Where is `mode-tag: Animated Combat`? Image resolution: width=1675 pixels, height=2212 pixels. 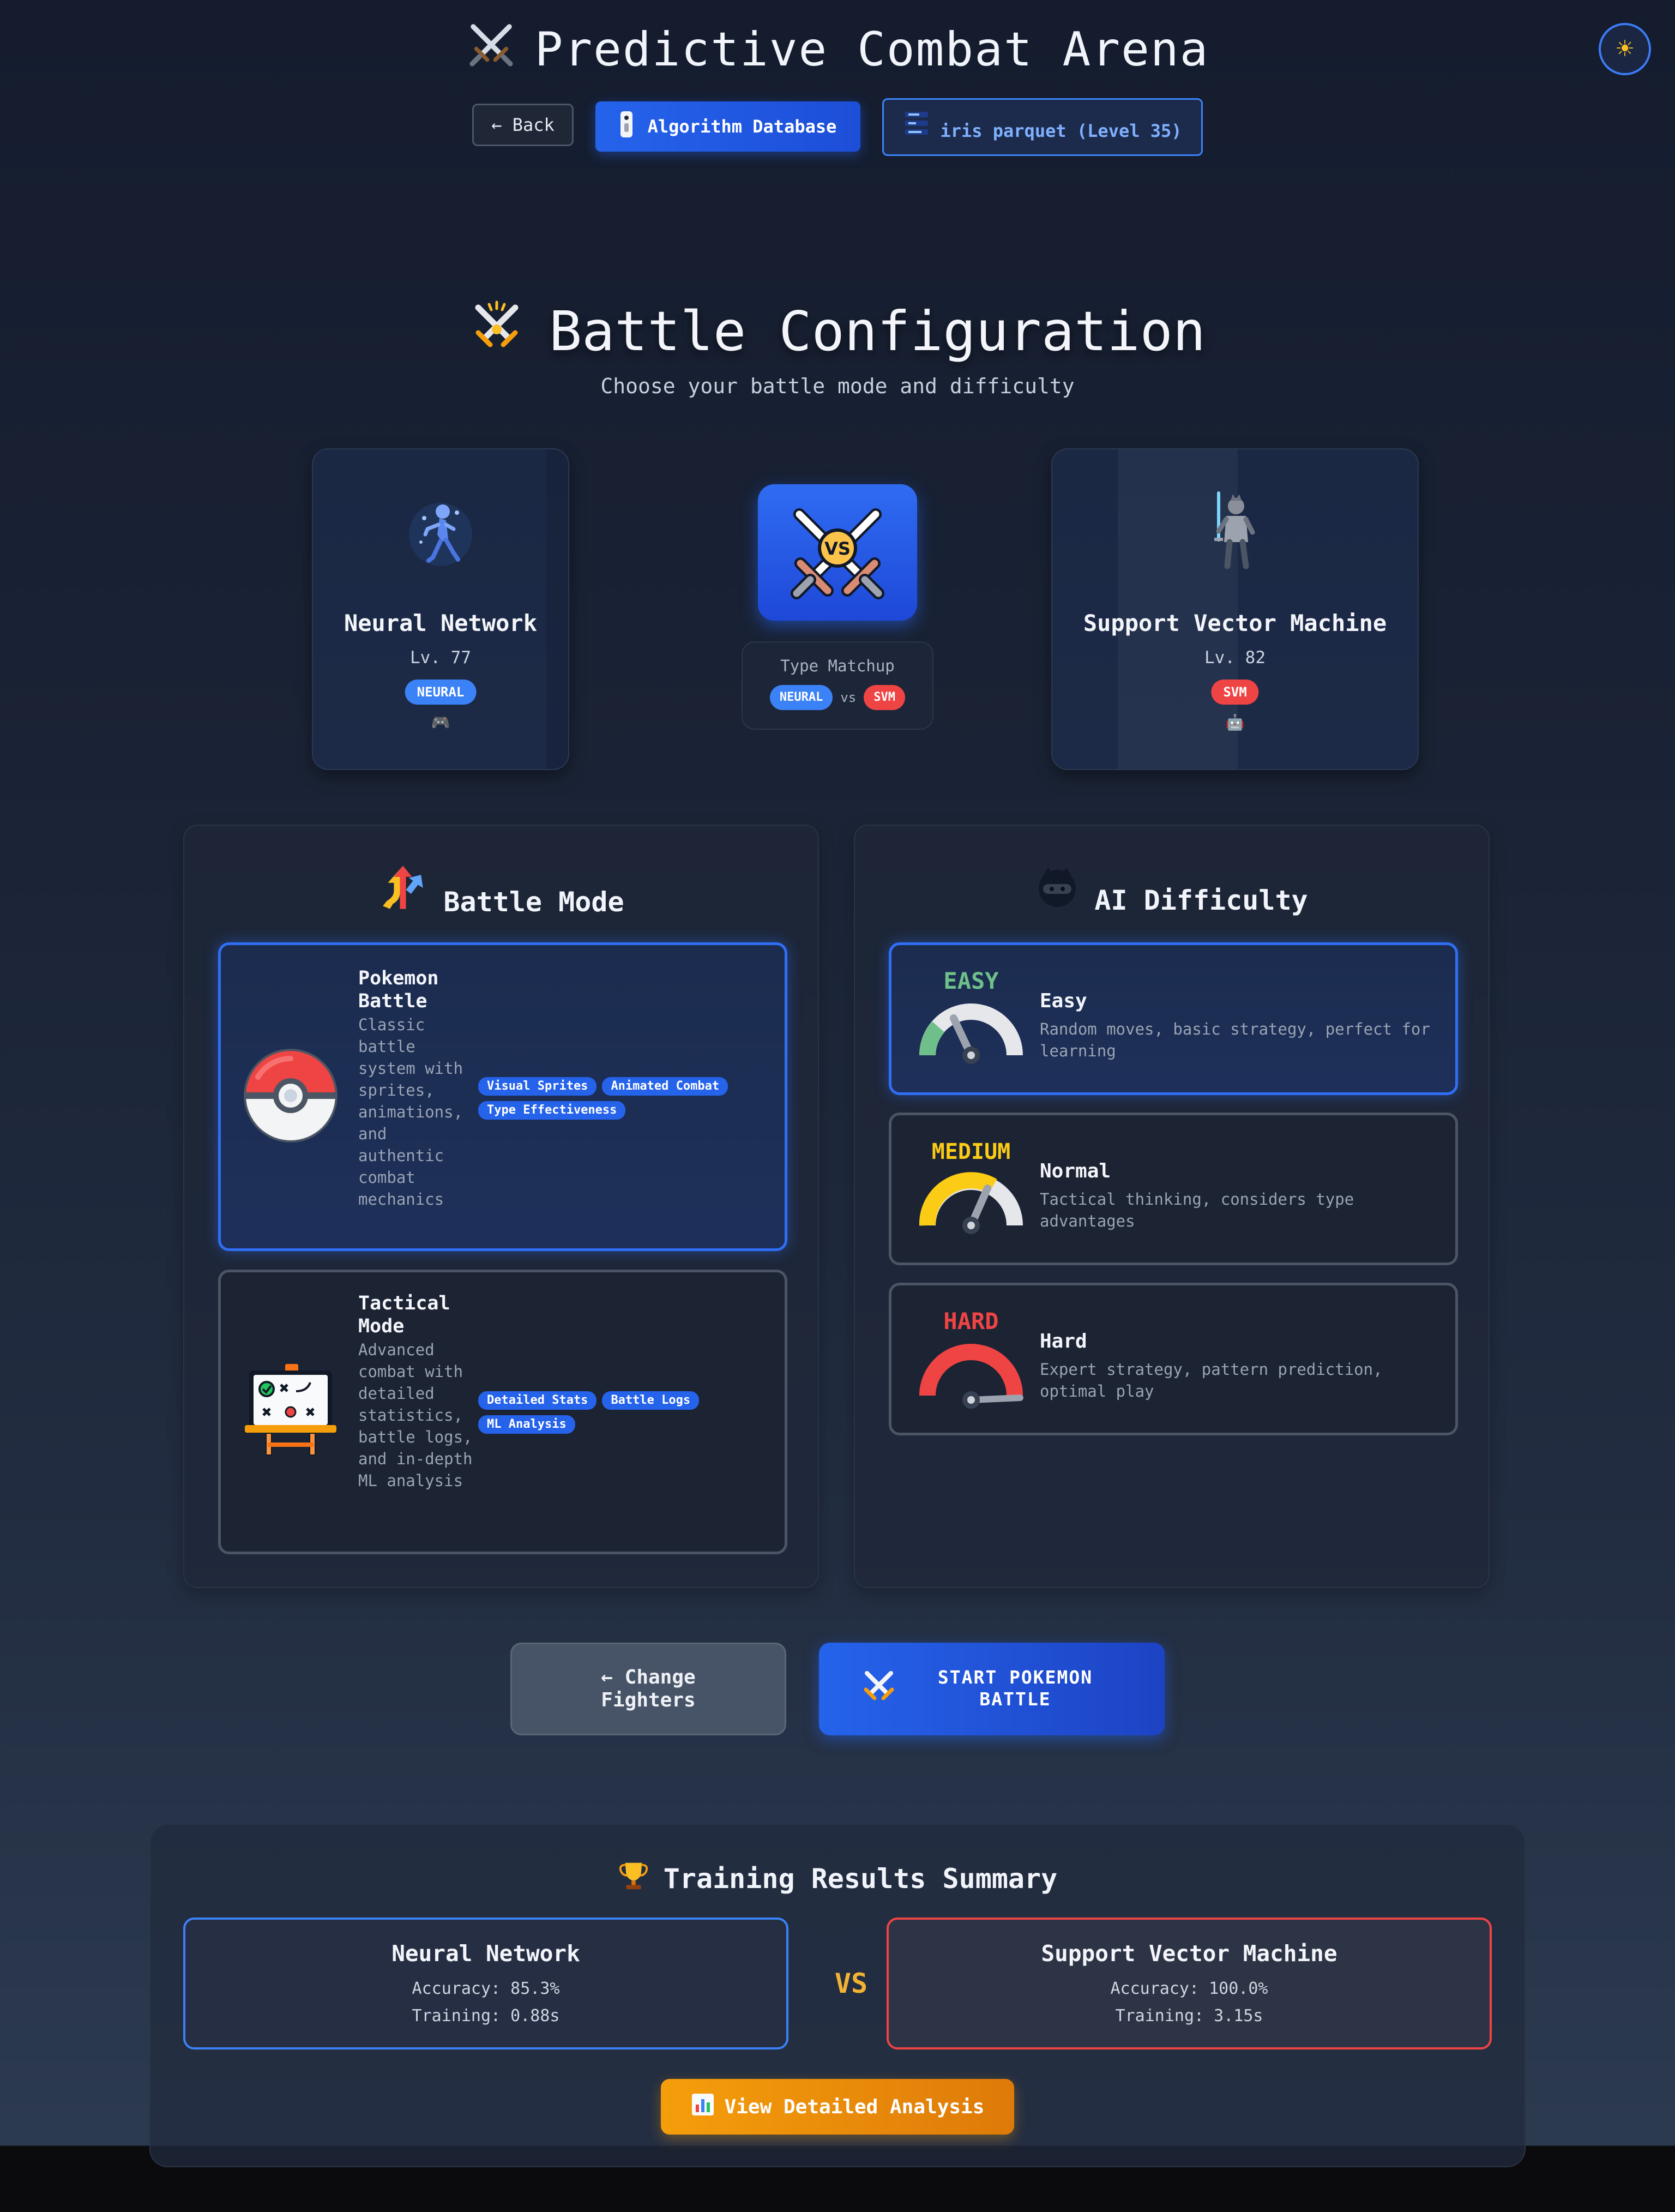 mode-tag: Animated Combat is located at coordinates (665, 1086).